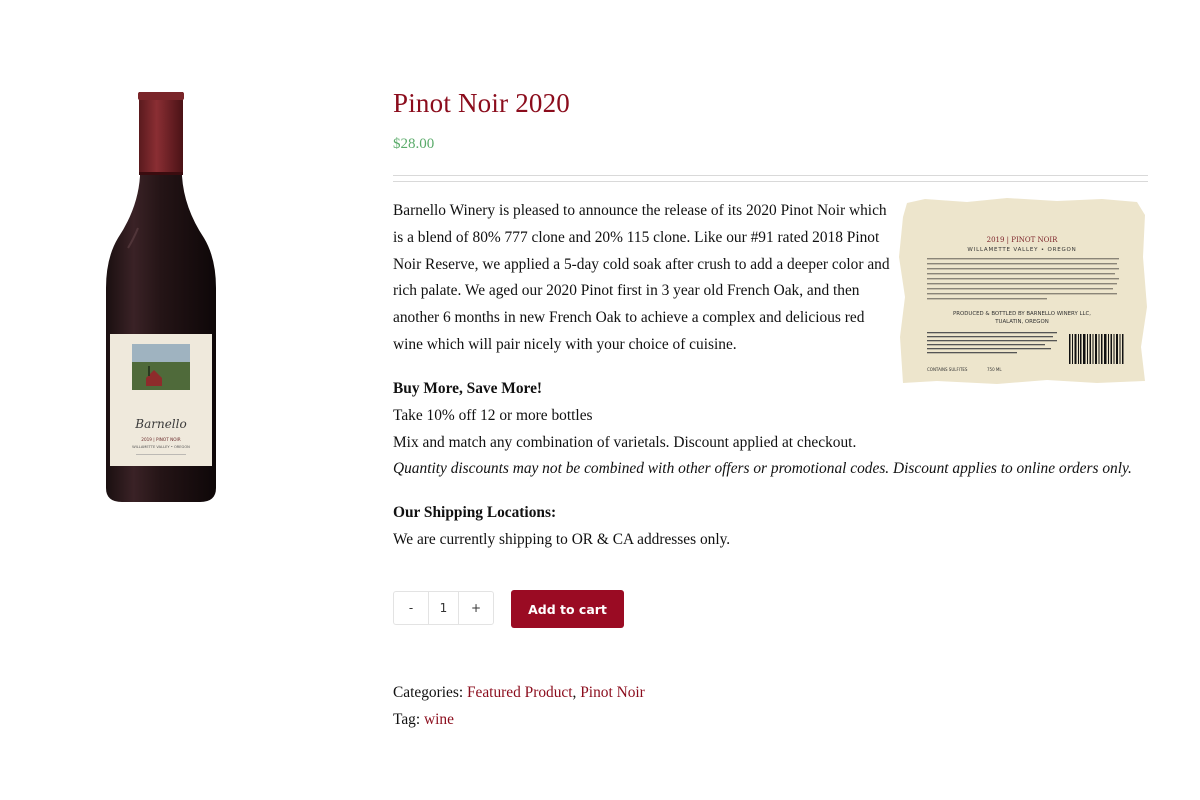  I want to click on tag-label: Tag:, so click(407, 719).